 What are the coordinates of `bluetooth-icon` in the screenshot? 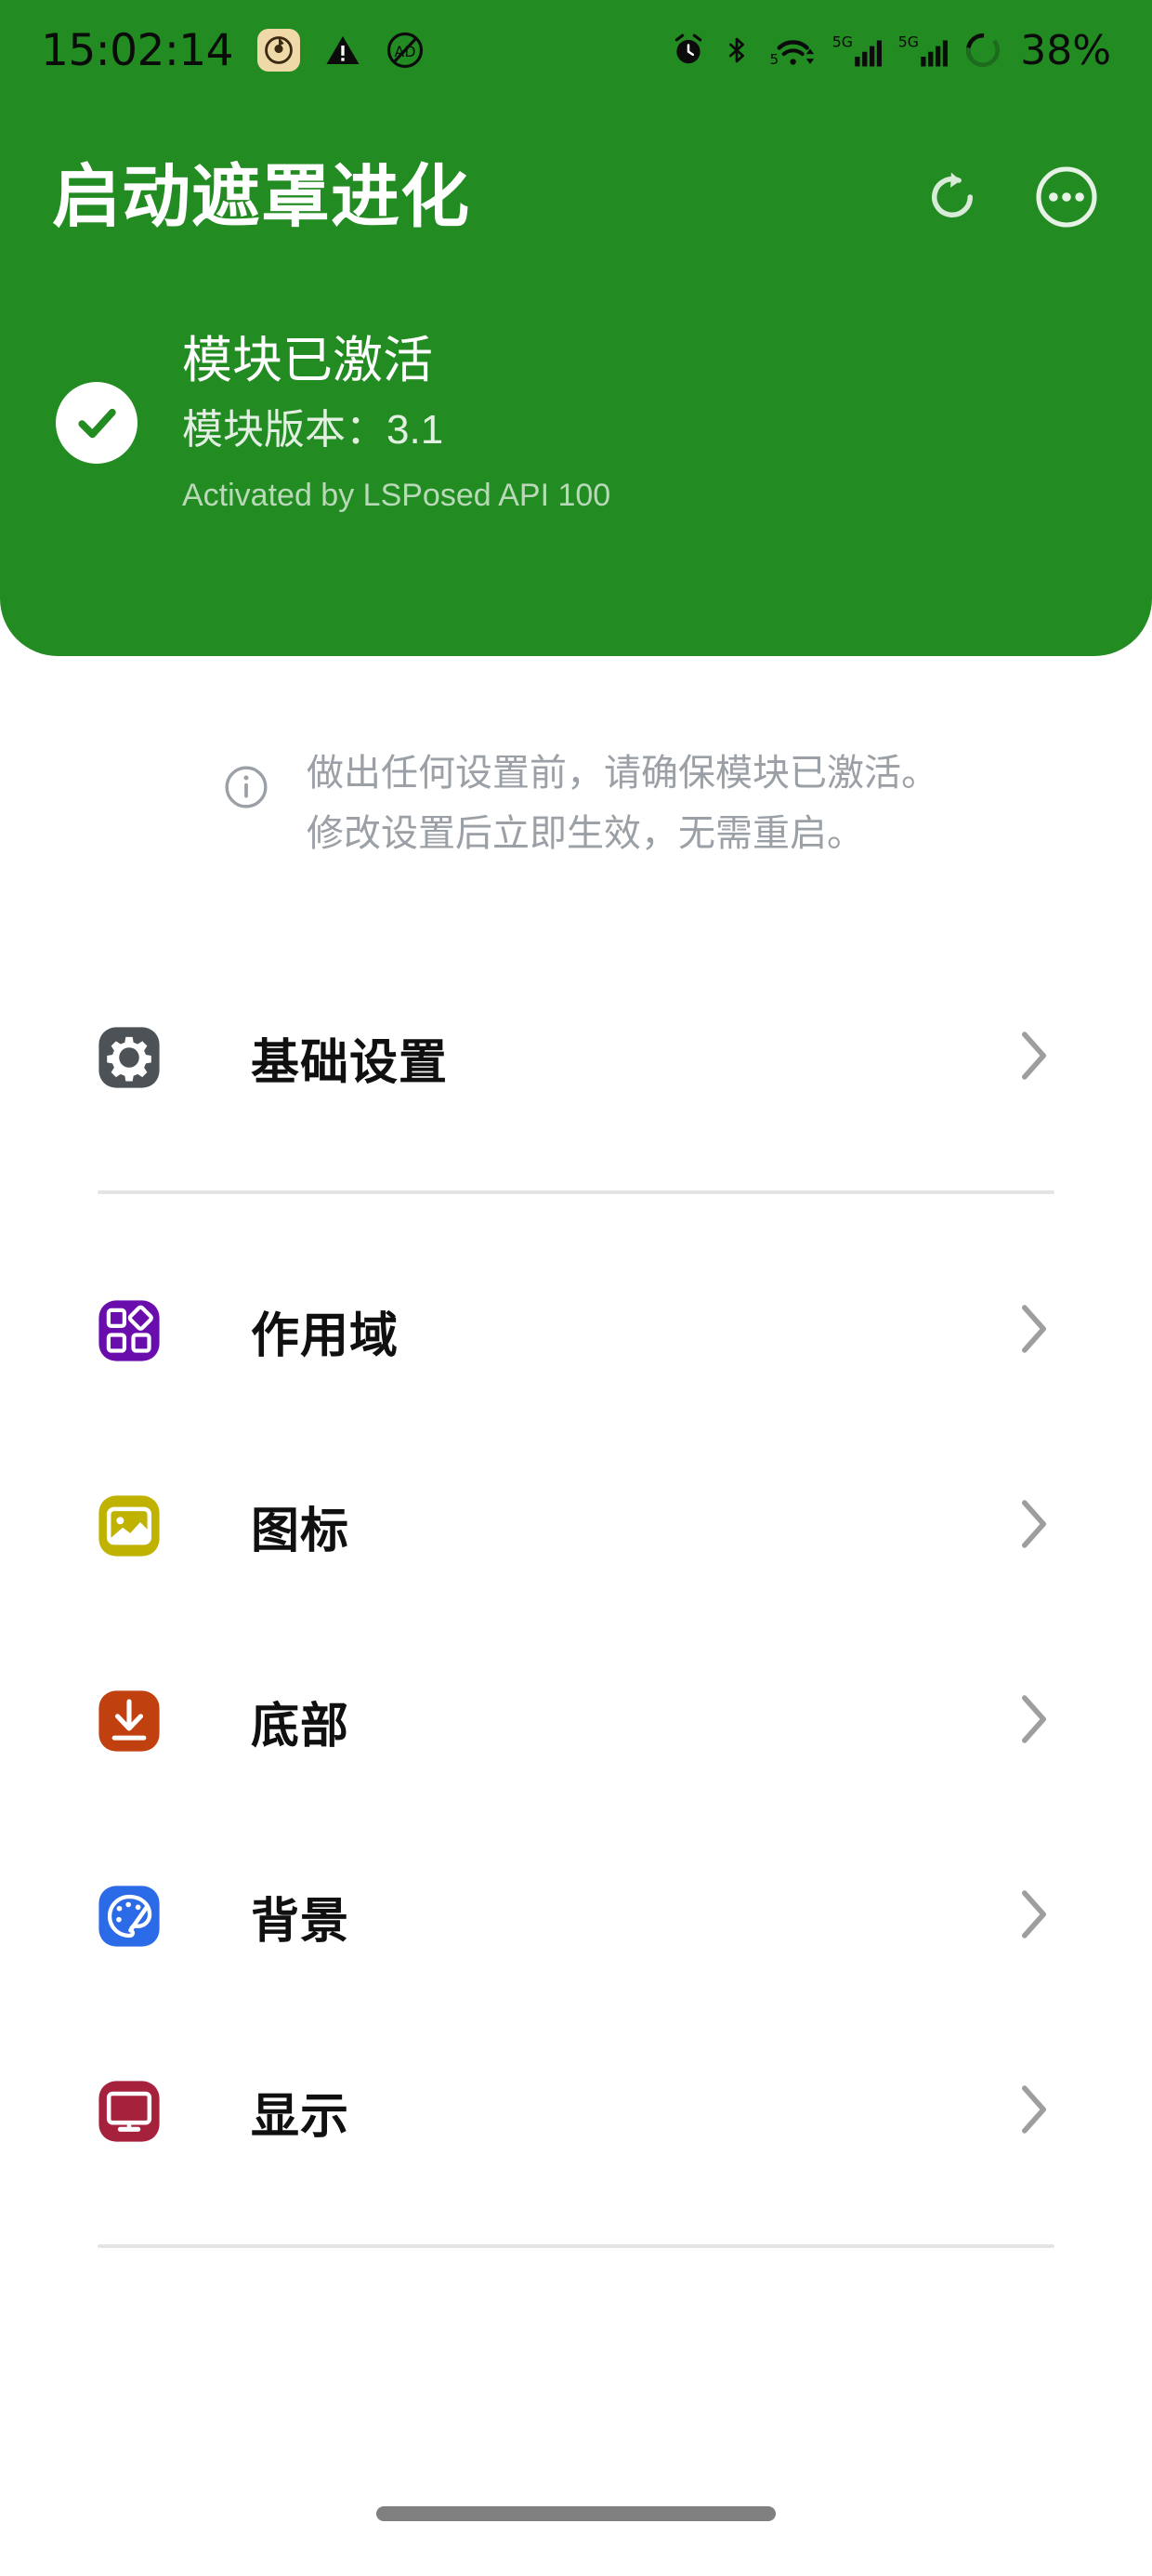 It's located at (737, 50).